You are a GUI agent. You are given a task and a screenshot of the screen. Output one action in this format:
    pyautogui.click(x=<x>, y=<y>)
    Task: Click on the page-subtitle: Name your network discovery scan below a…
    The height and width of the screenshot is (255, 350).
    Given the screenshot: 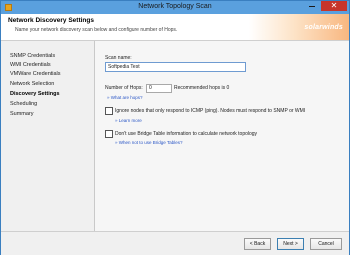 What is the action you would take?
    pyautogui.click(x=96, y=30)
    